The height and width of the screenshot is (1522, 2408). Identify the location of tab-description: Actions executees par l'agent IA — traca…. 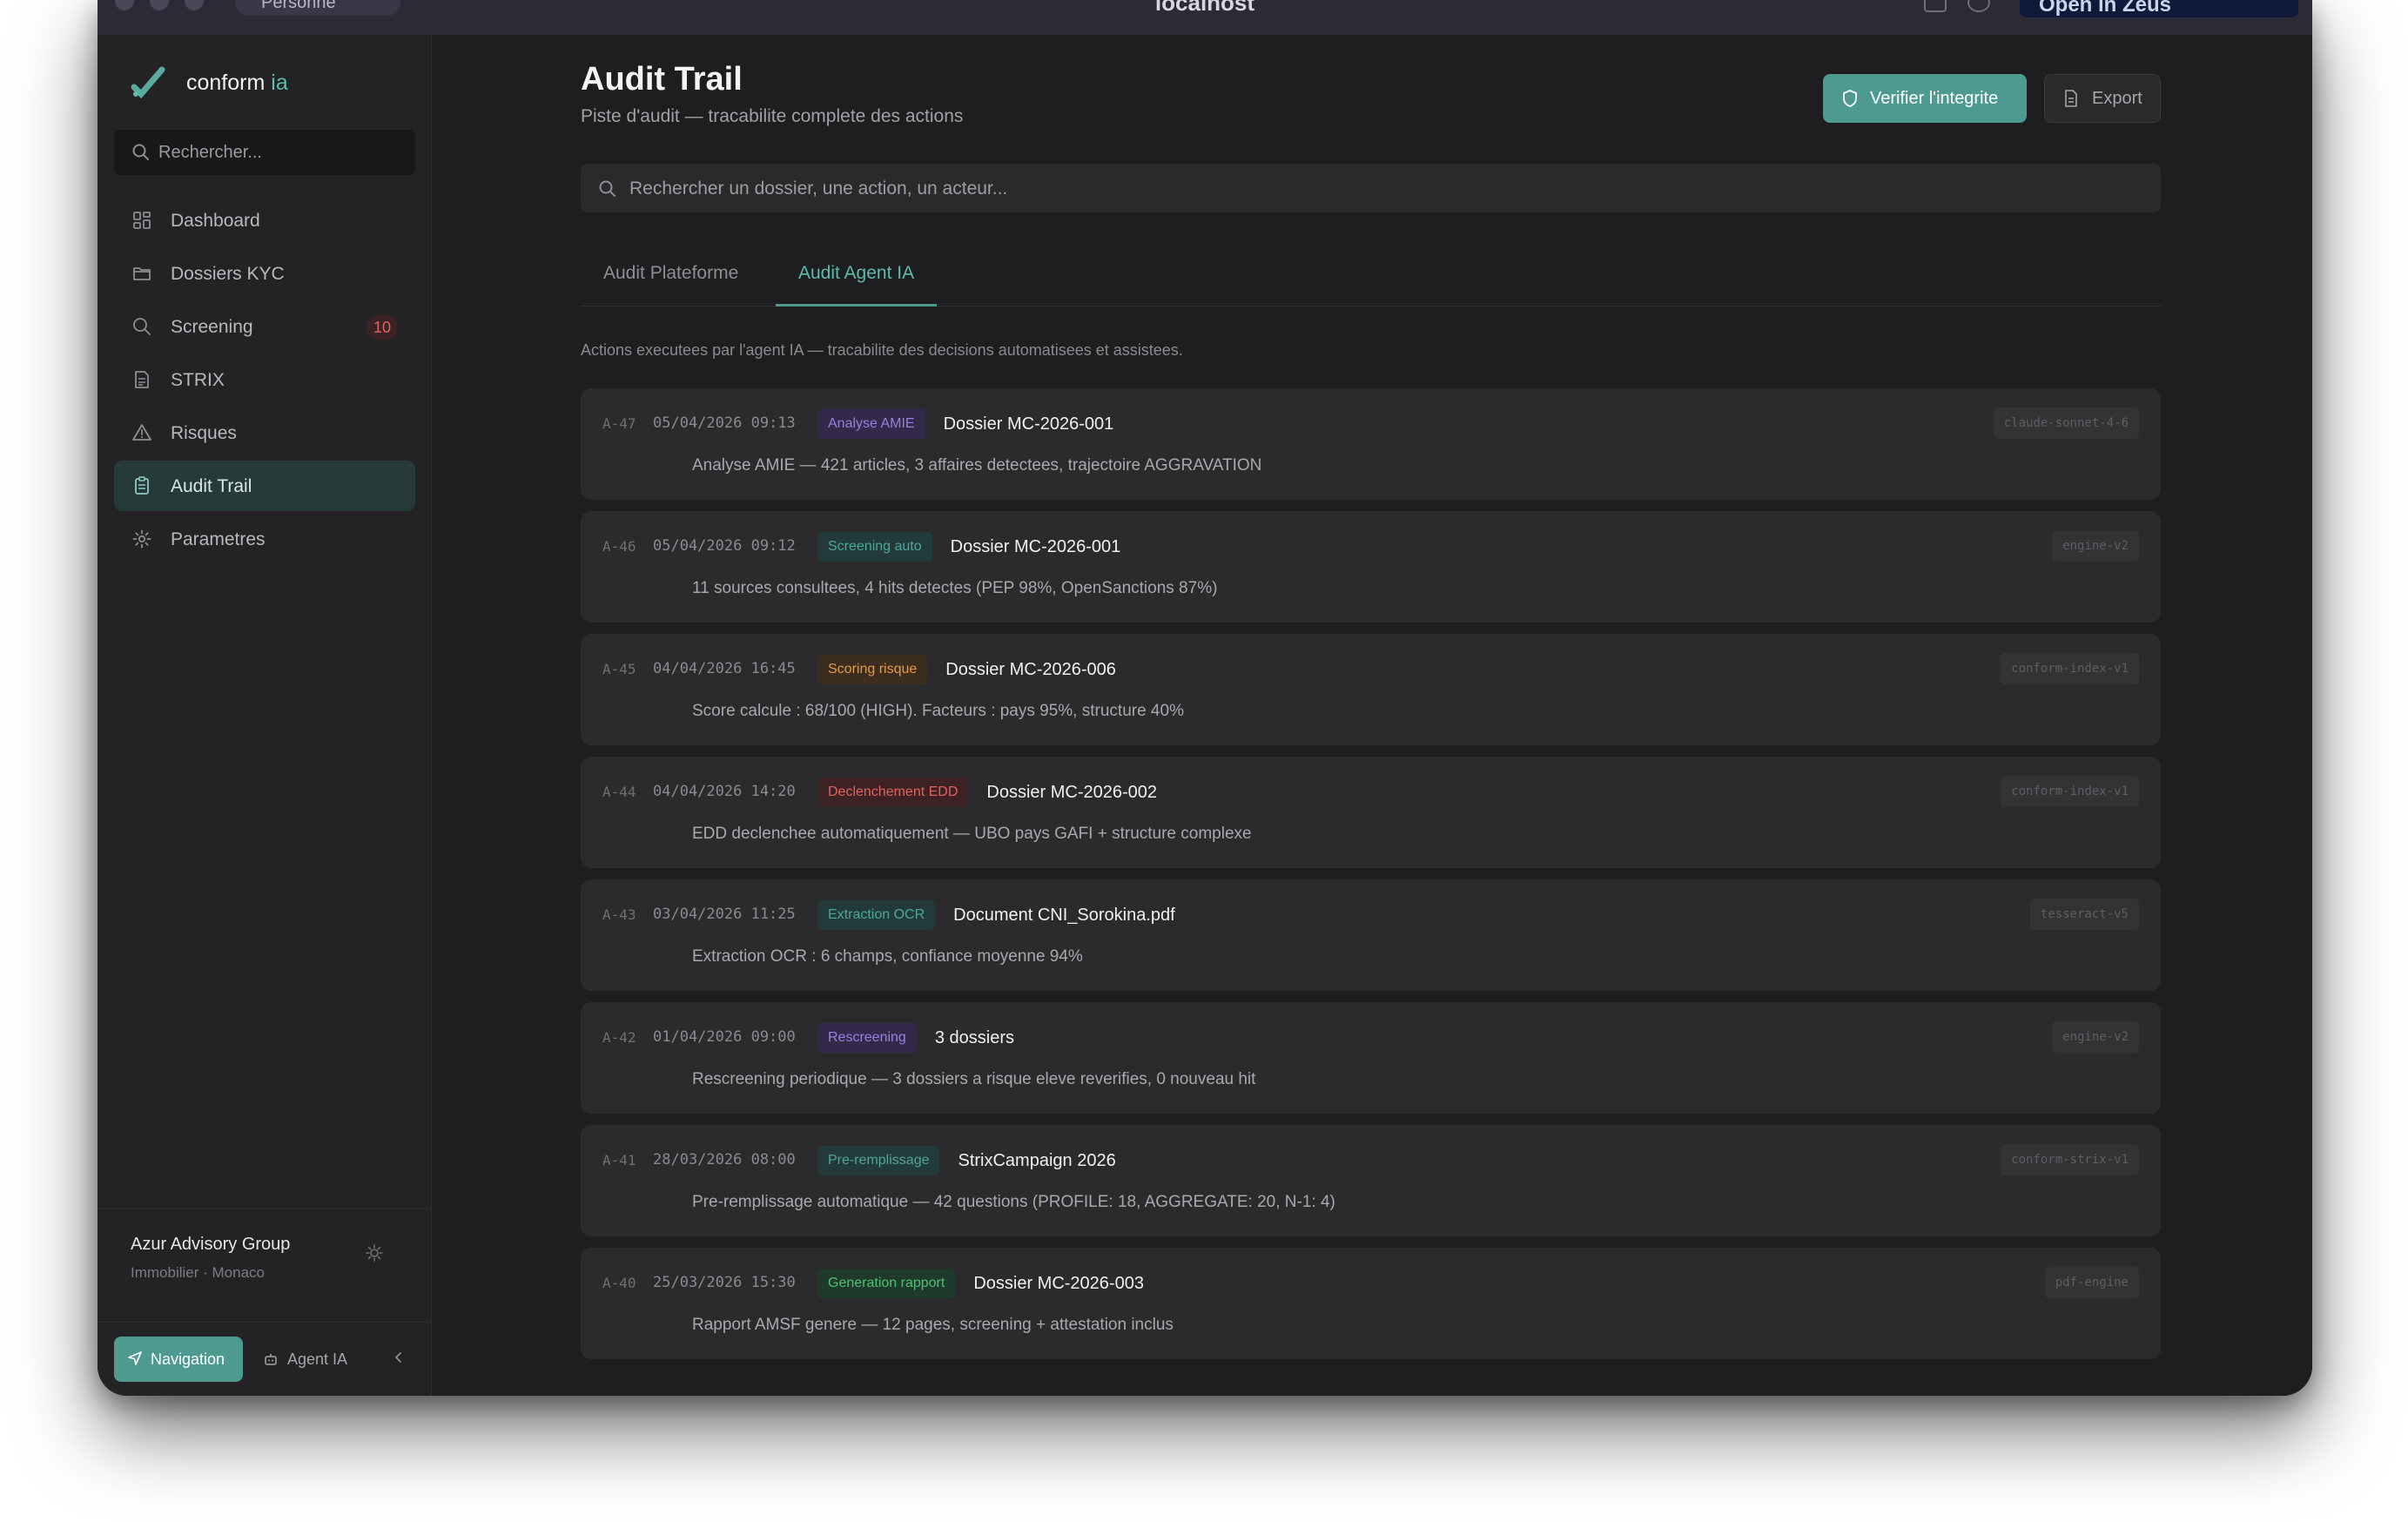
(882, 350).